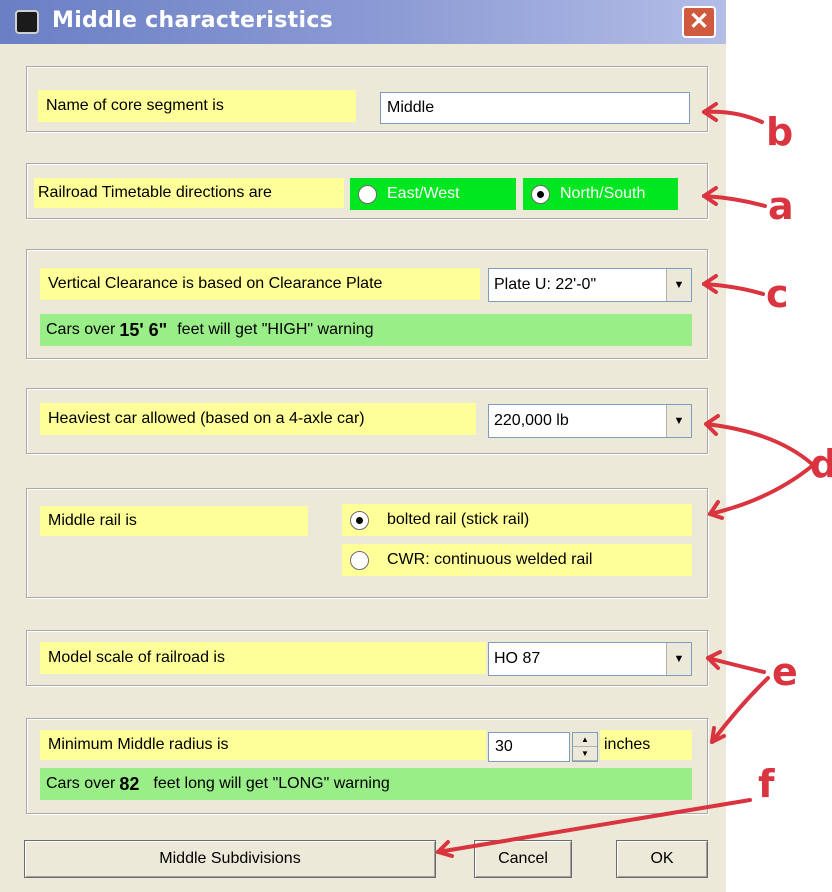 Image resolution: width=832 pixels, height=892 pixels. I want to click on cancel-button: Cancel, so click(523, 859).